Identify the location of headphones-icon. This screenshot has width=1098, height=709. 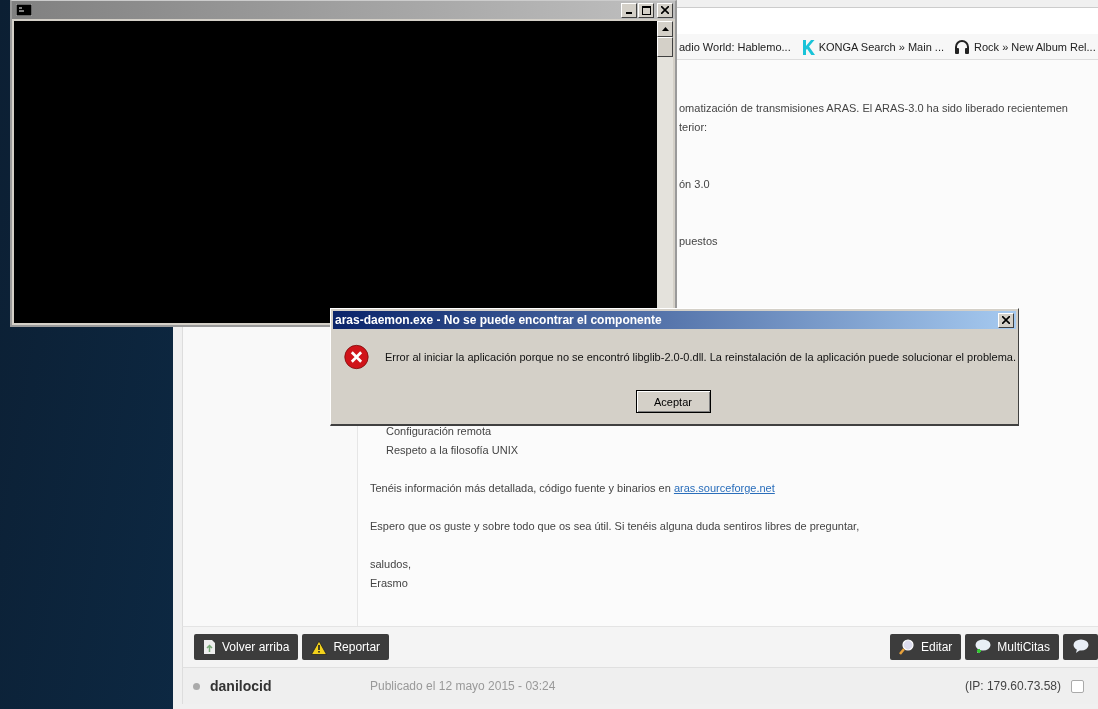
(962, 46).